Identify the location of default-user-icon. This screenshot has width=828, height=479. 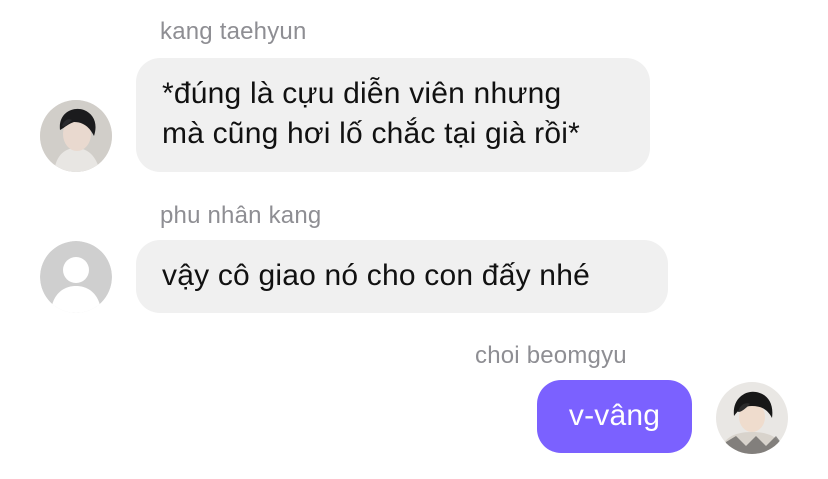
(76, 277).